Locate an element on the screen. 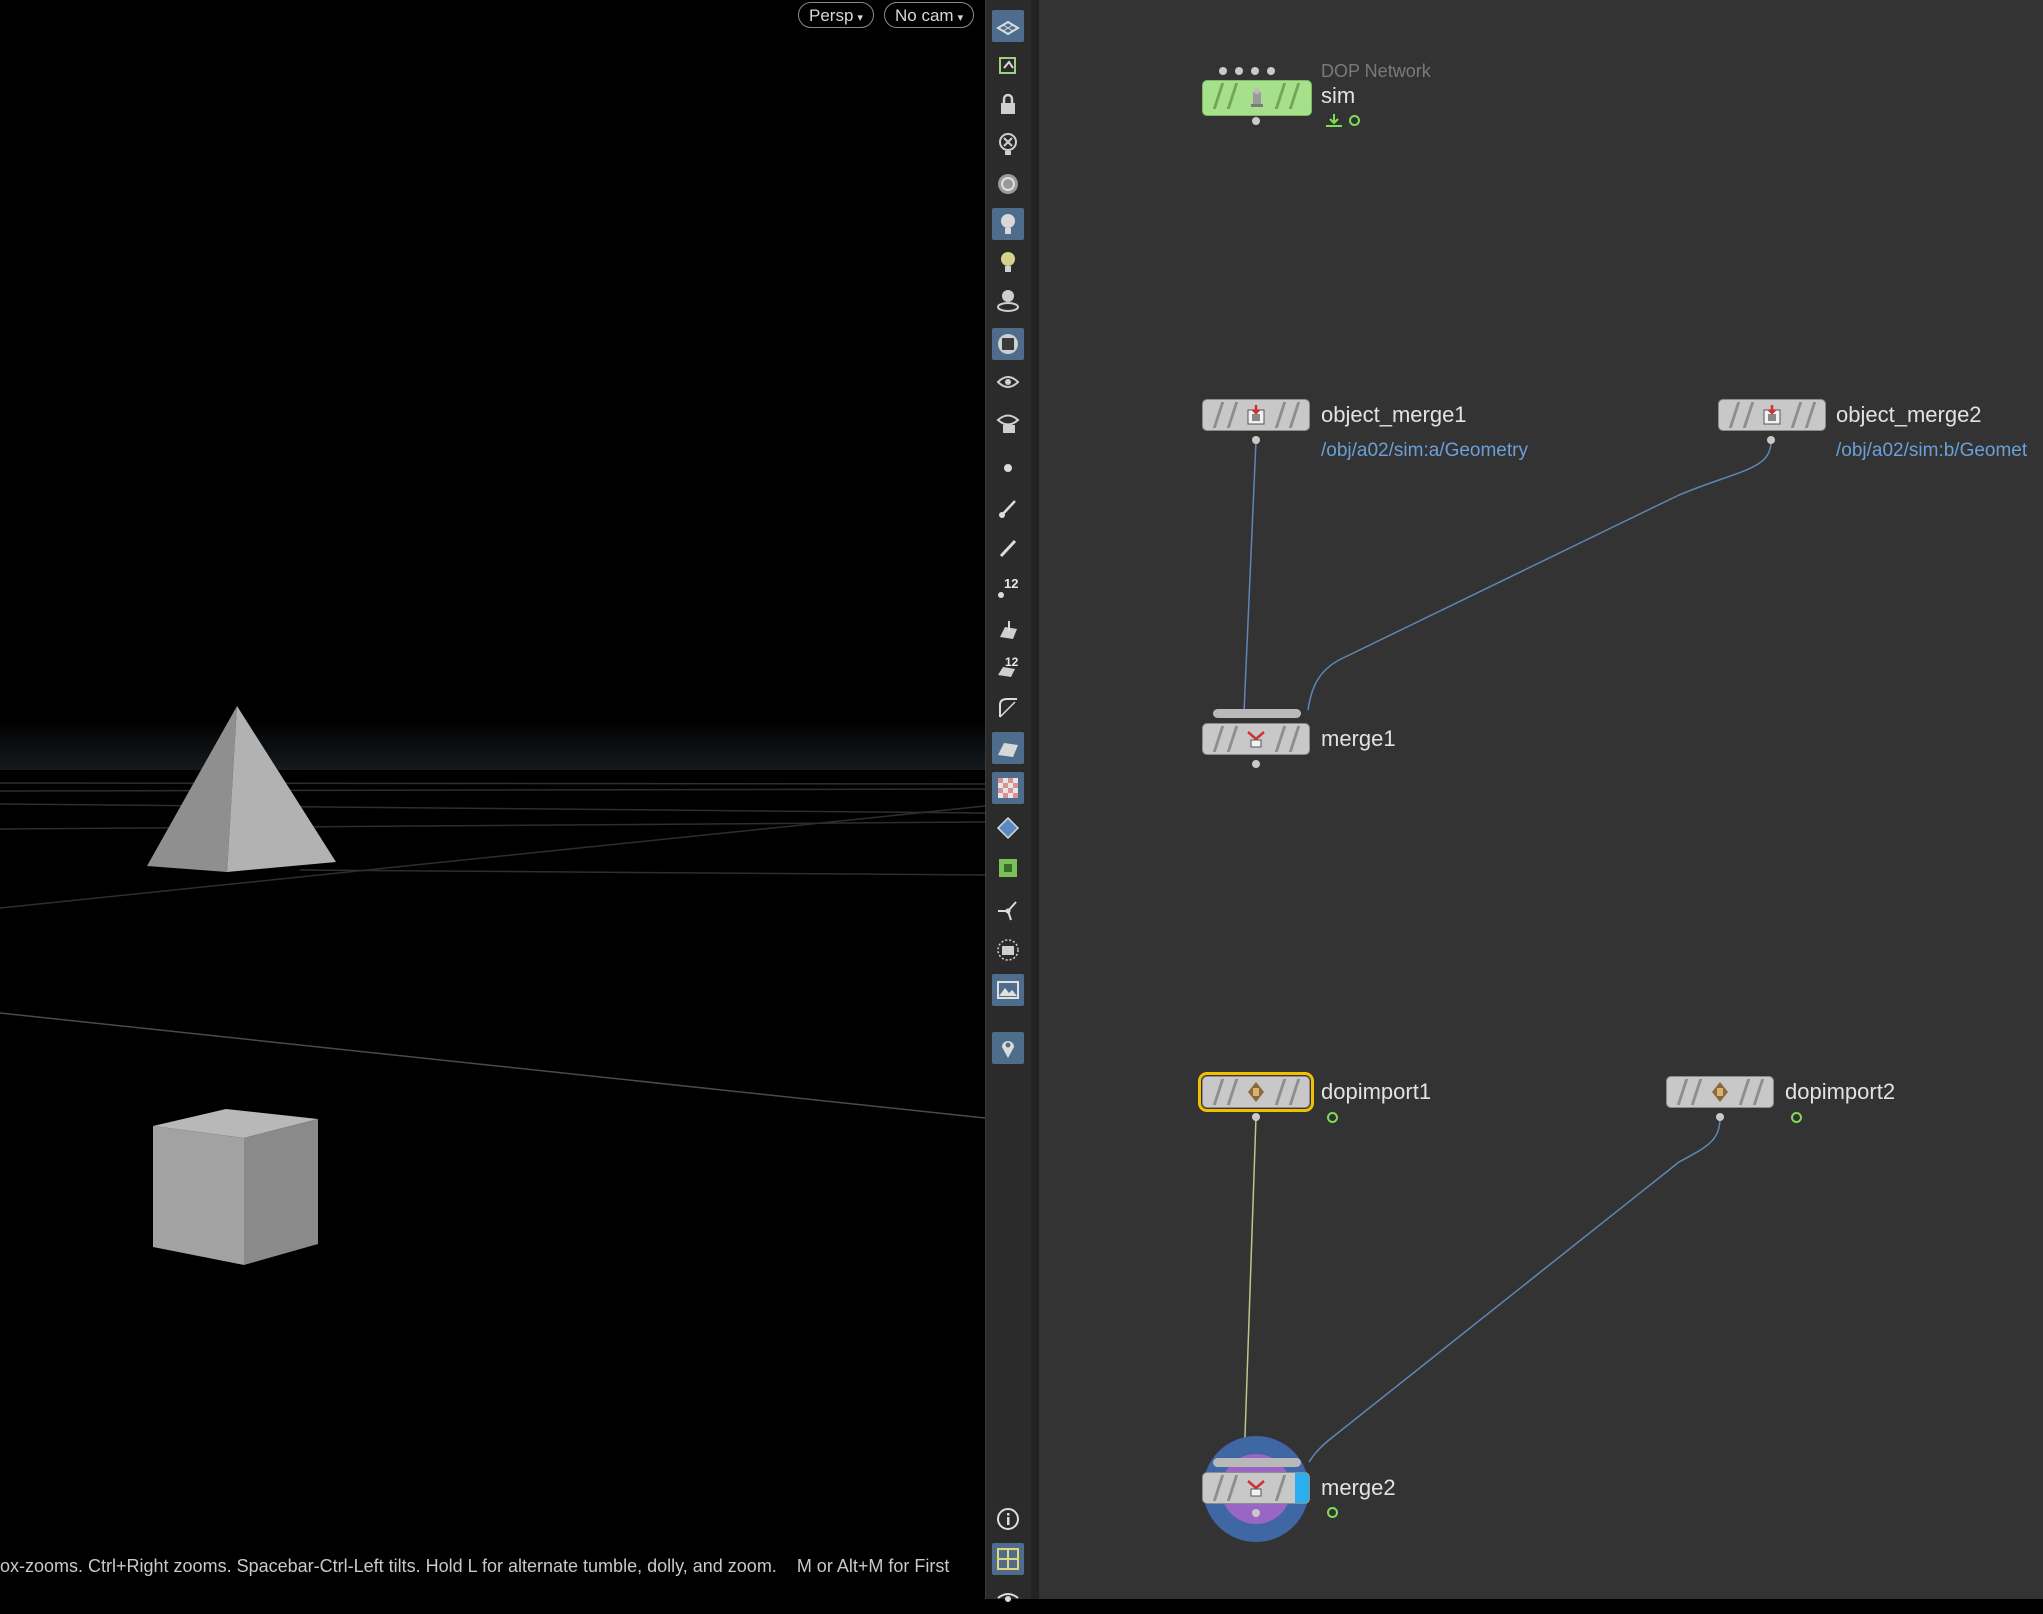 This screenshot has height=1614, width=2043. camera-menu-button: No cam ▾ is located at coordinates (929, 15).